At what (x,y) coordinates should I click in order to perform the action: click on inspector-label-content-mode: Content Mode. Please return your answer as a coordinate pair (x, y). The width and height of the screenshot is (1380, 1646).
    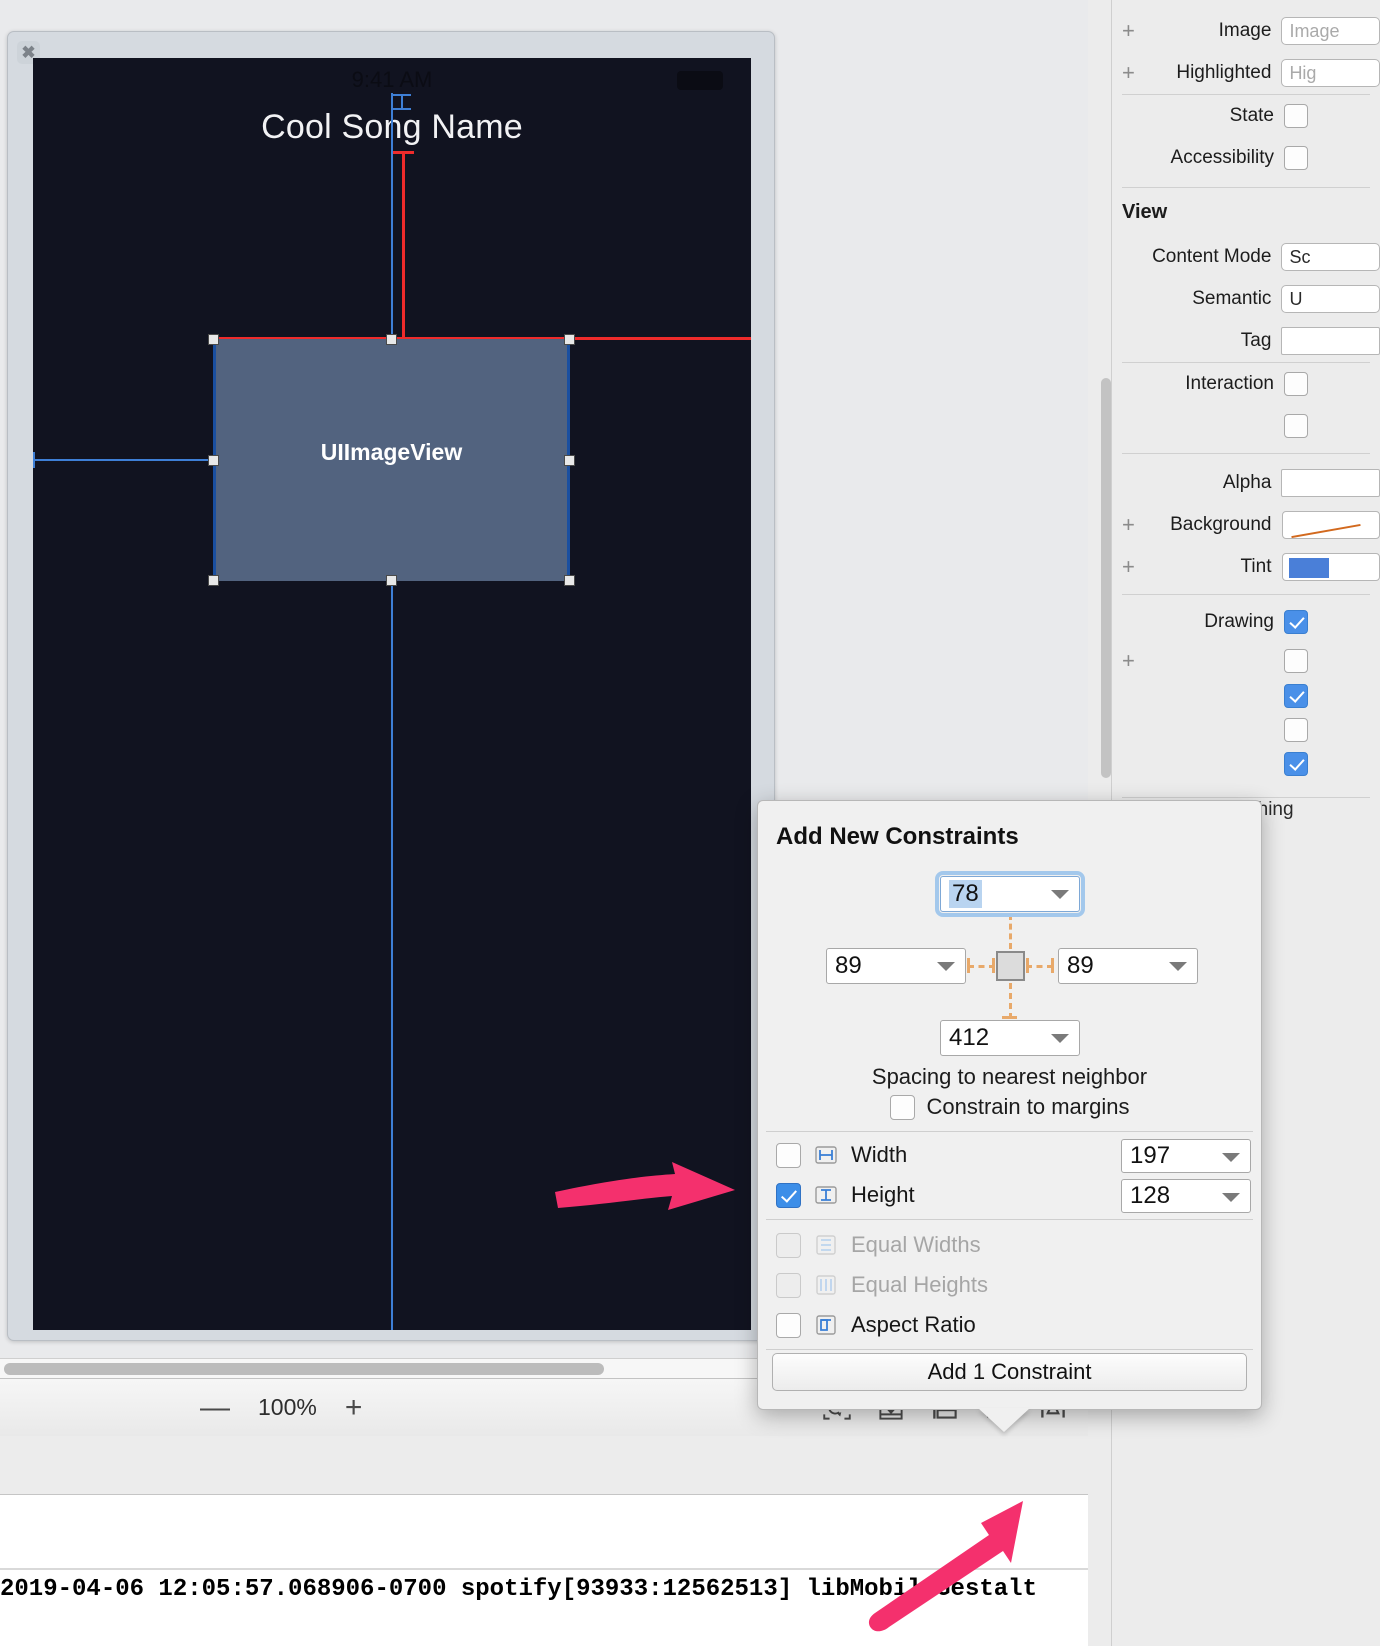
    Looking at the image, I should click on (1212, 256).